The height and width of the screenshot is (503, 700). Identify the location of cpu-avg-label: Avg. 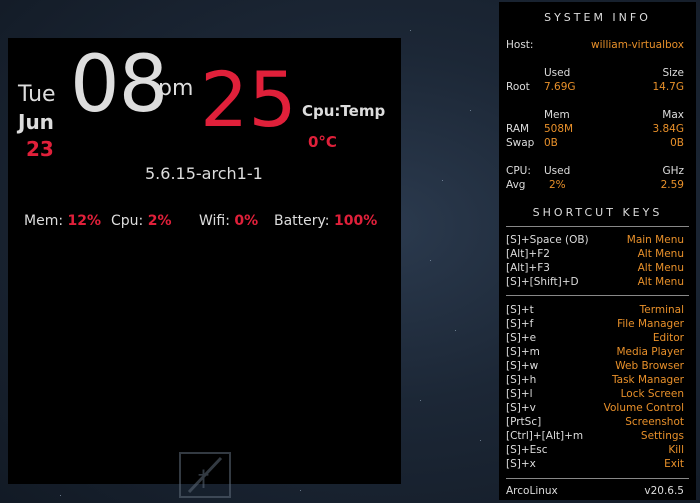
(516, 185).